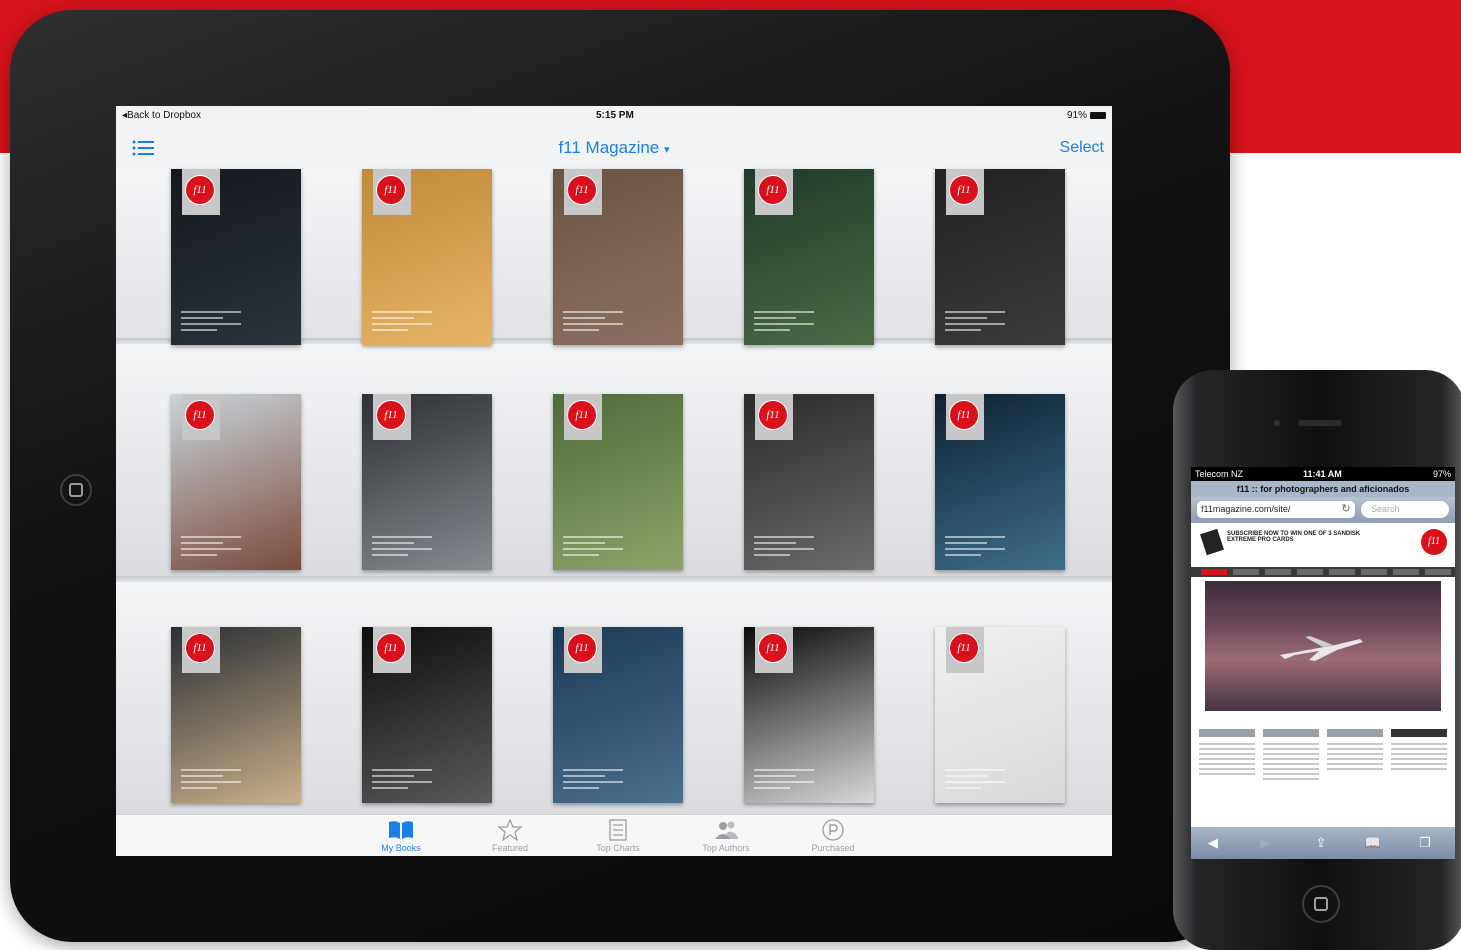 This screenshot has width=1461, height=950. What do you see at coordinates (1076, 115) in the screenshot?
I see `battery-percent: 91%` at bounding box center [1076, 115].